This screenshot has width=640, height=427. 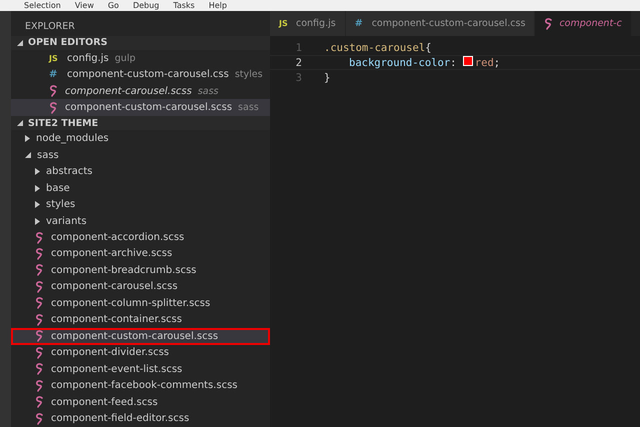 I want to click on folder-item: base, so click(x=140, y=188).